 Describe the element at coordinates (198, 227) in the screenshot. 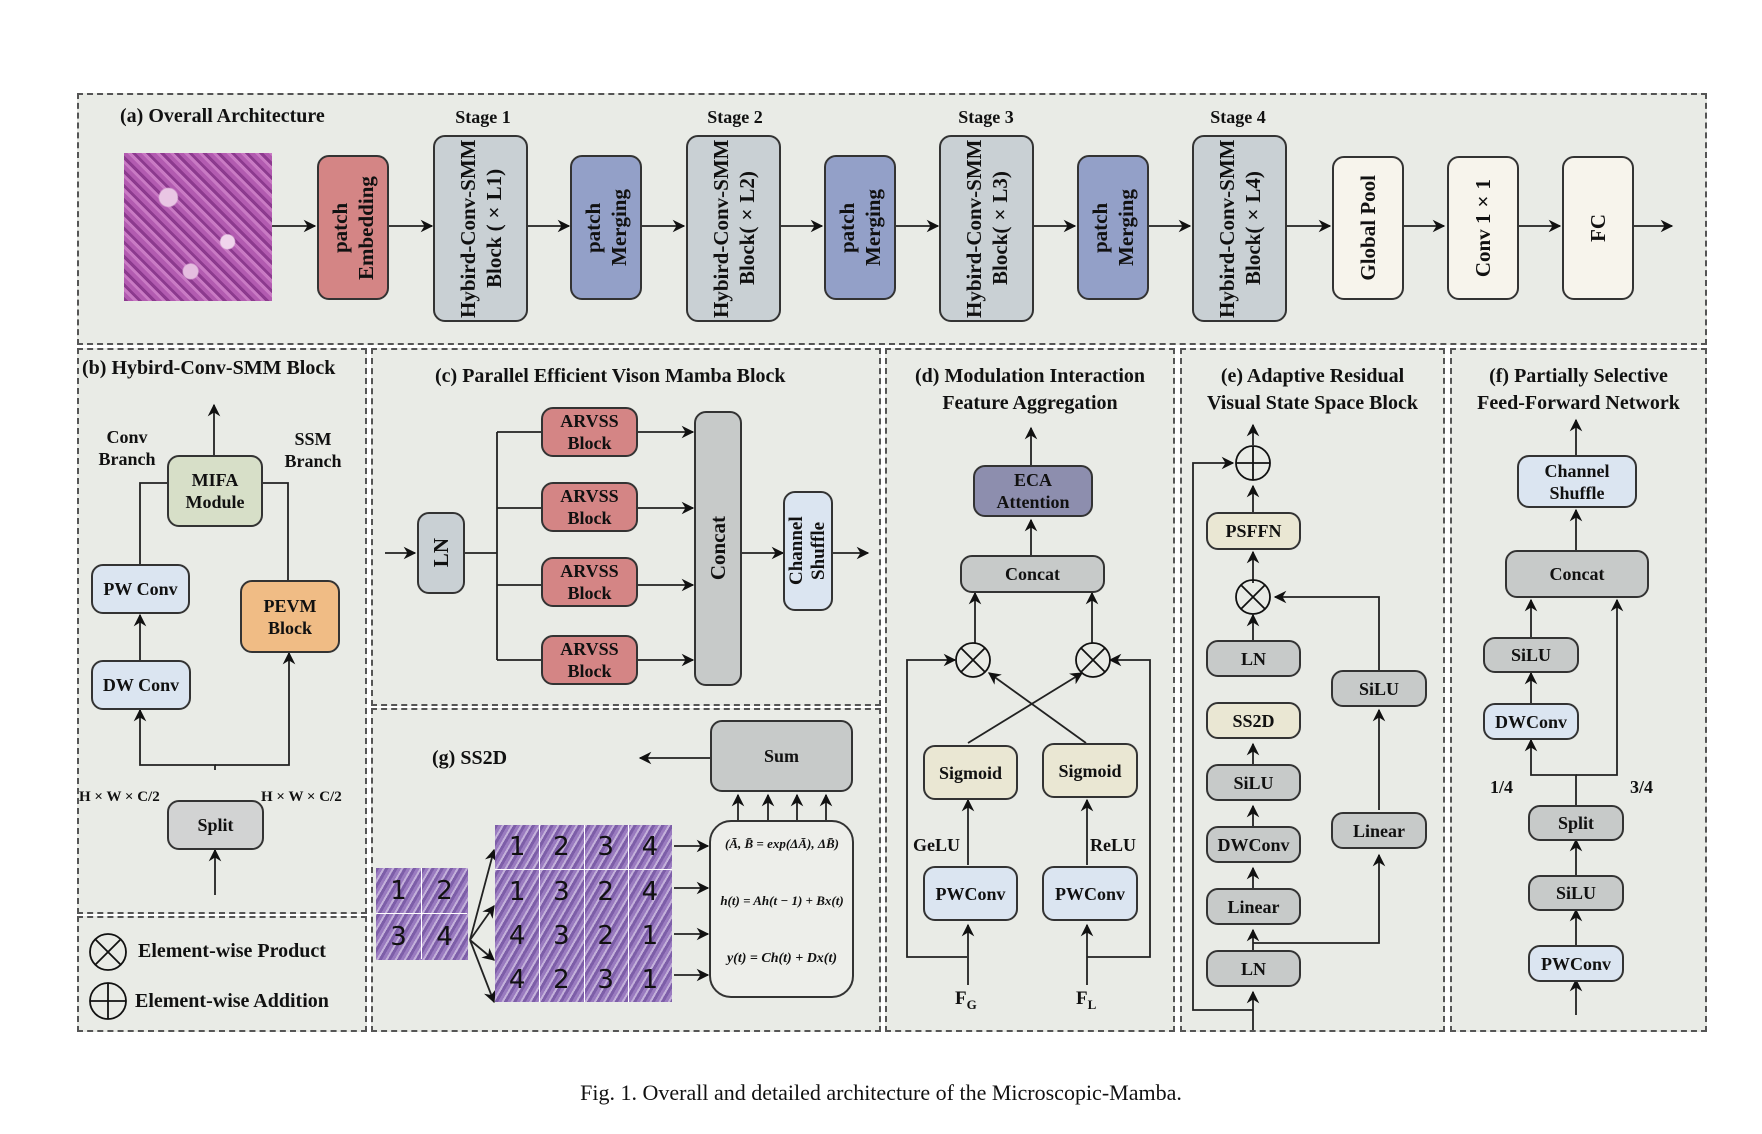

I see `input-histology-image` at that location.